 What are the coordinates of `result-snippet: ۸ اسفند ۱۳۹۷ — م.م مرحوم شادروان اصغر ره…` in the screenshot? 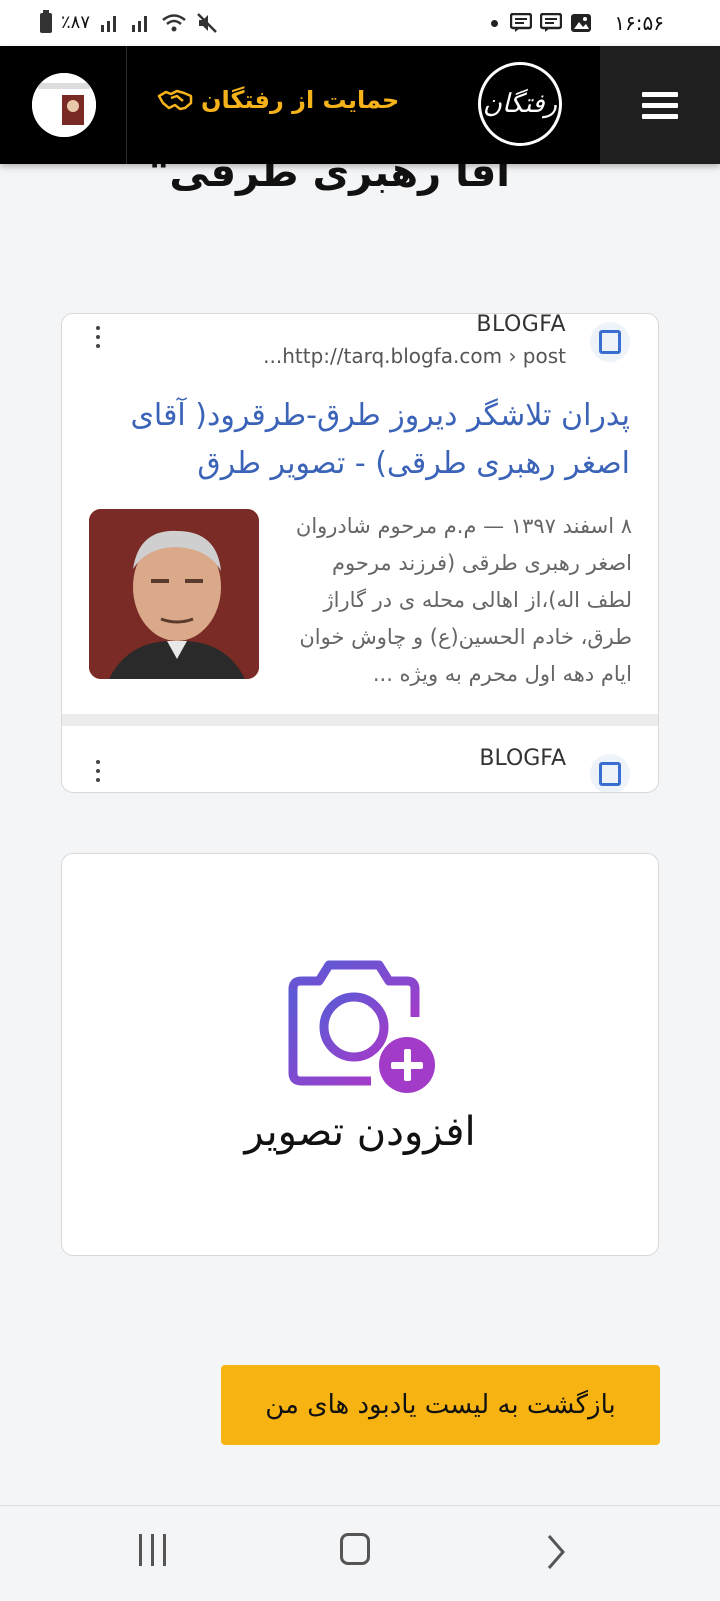 It's located at (463, 600).